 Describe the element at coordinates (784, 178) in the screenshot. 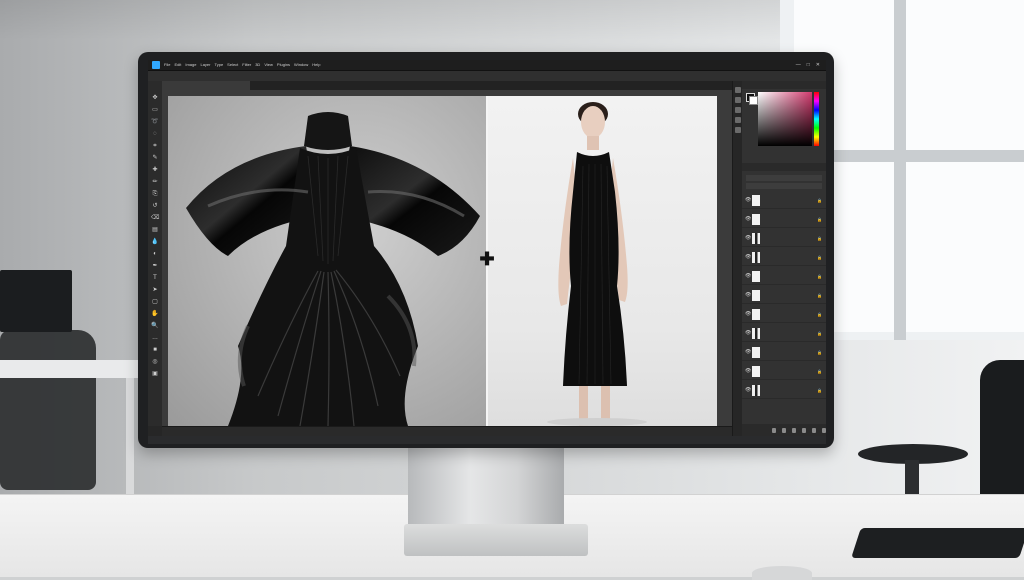

I see `layer-filter-select` at that location.